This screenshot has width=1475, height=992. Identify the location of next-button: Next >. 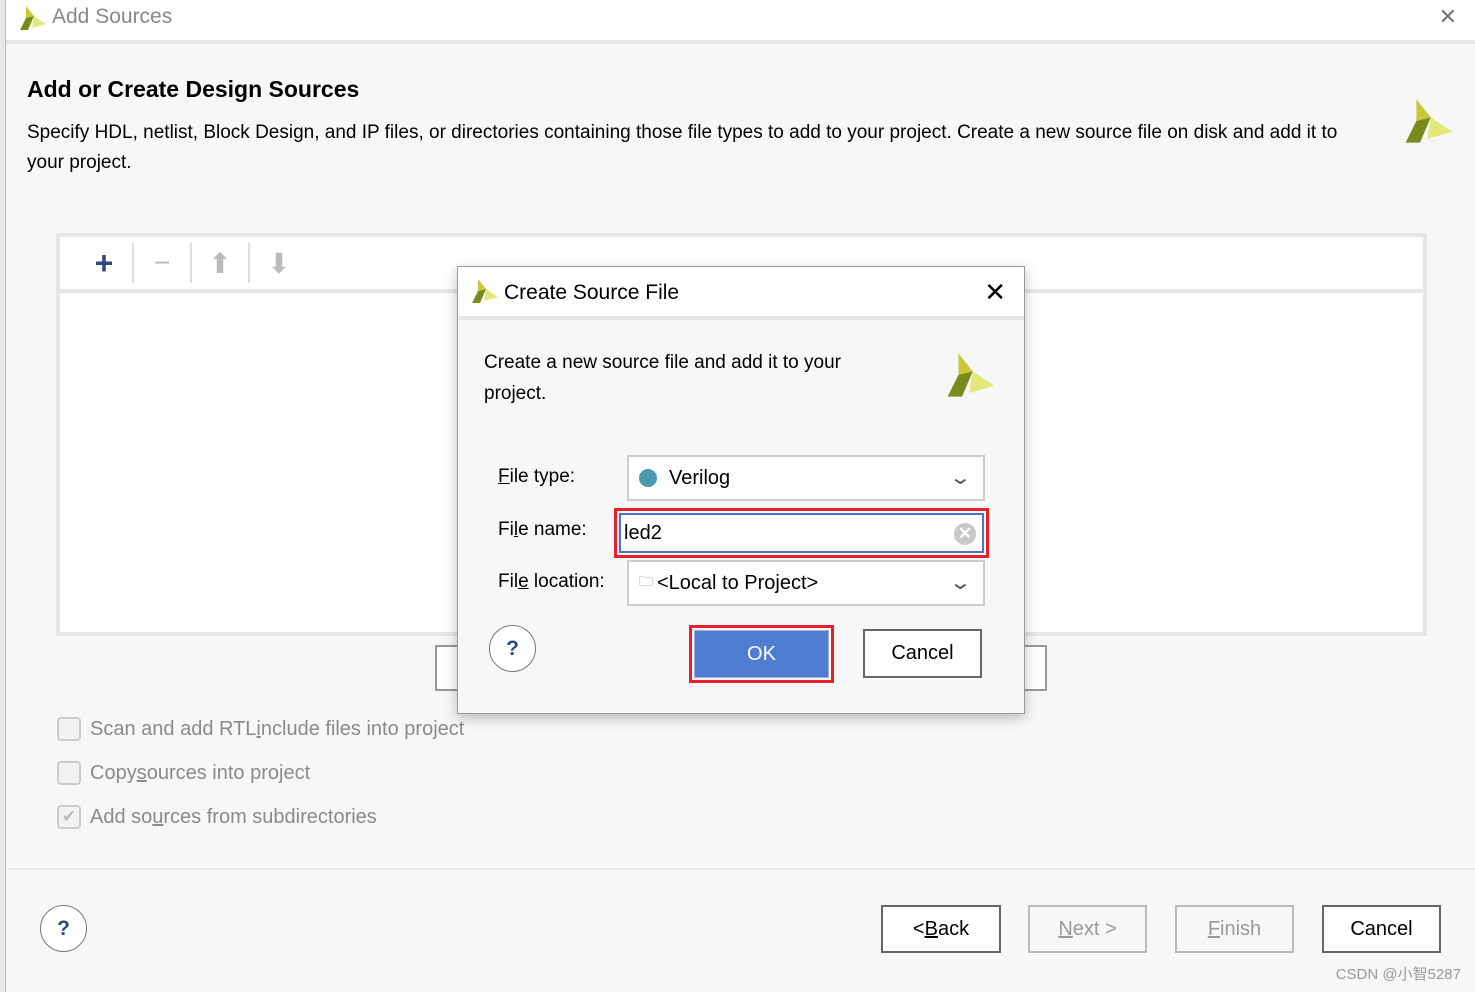
(1087, 929).